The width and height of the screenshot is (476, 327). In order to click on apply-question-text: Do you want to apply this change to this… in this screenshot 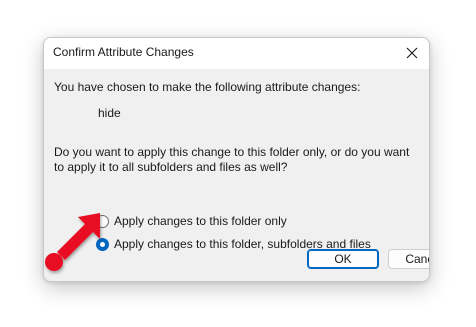, I will do `click(232, 159)`.